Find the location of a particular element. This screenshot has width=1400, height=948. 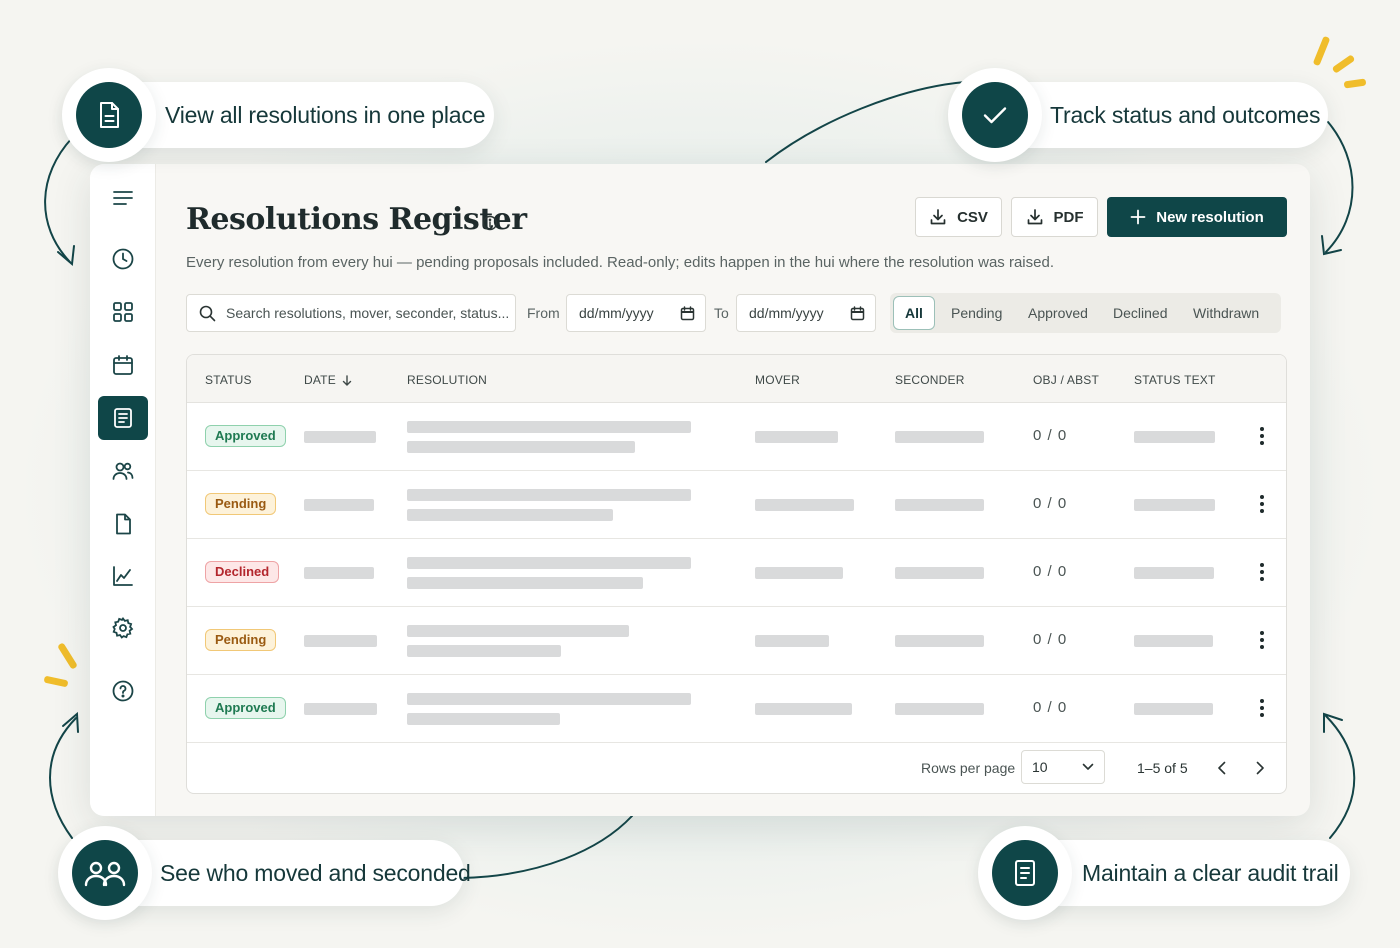

sidebar-item-settings is located at coordinates (123, 628).